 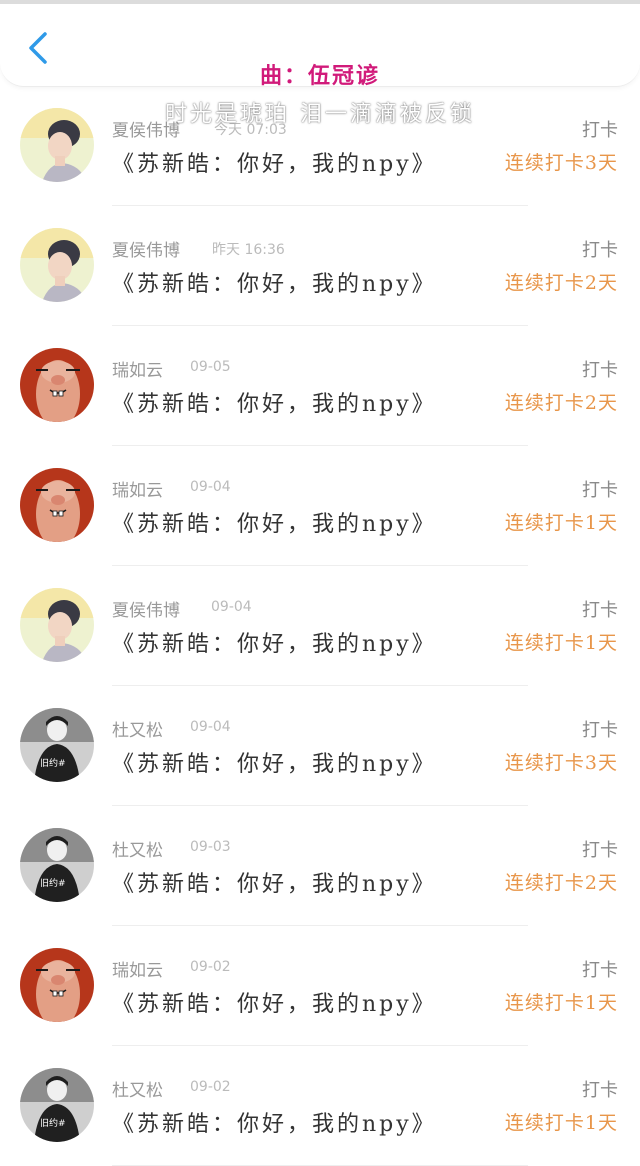 What do you see at coordinates (248, 250) in the screenshot?
I see `post-time: 昨天 16:36` at bounding box center [248, 250].